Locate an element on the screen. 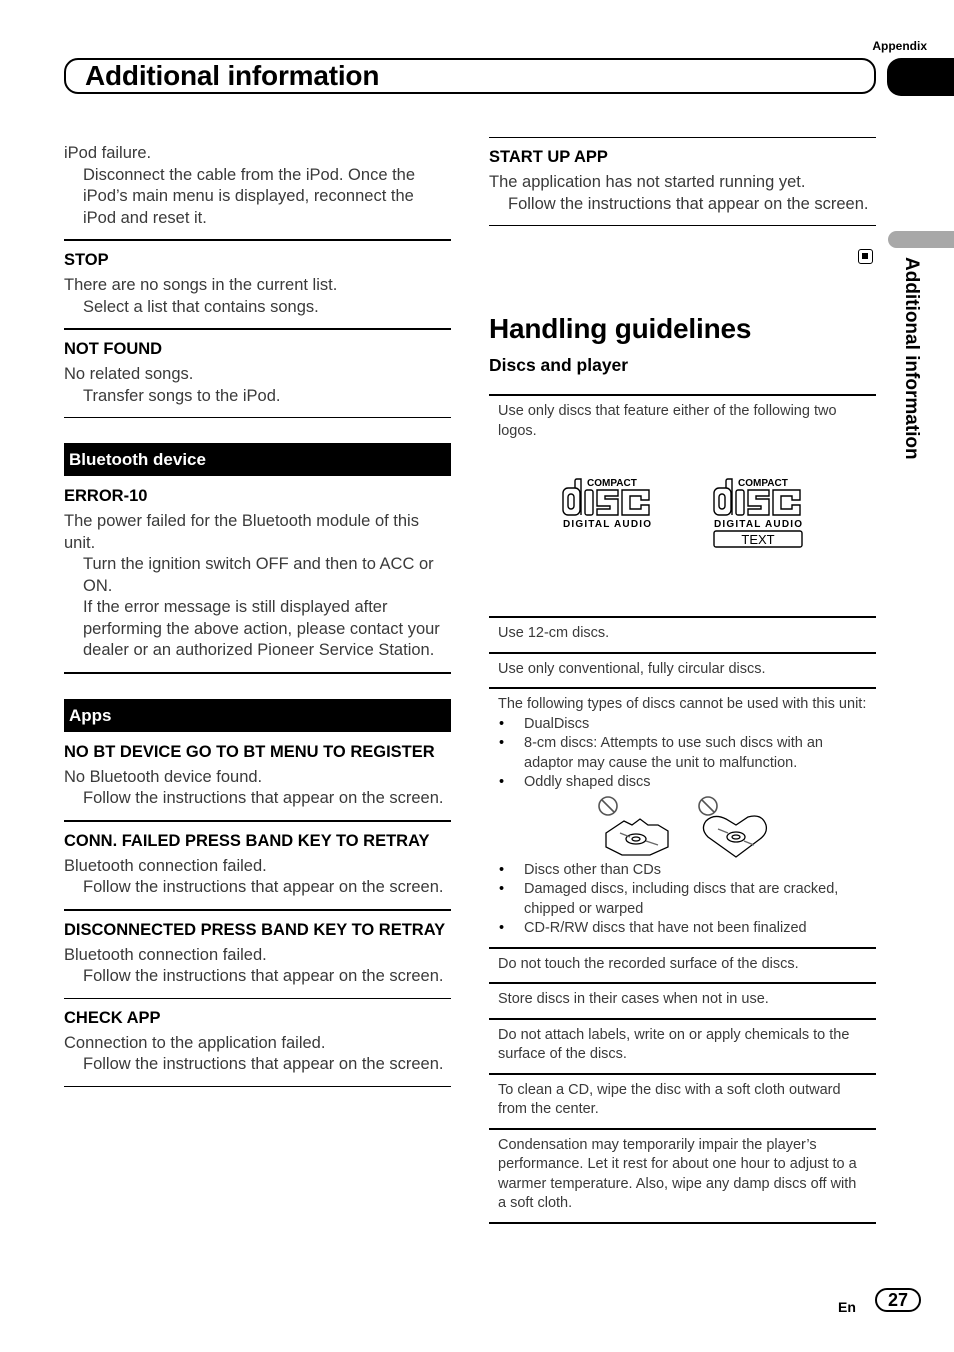 The height and width of the screenshot is (1352, 954). handling-guidelines: Handling guidelines Discs and player is located at coordinates (682, 344).